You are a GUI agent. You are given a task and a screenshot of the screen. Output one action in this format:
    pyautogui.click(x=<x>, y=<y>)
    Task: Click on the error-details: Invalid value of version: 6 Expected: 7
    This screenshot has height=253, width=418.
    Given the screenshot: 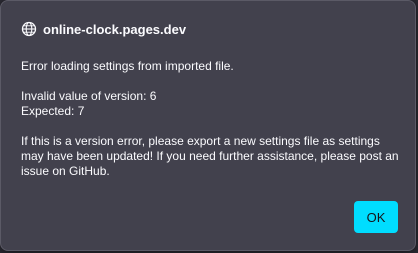 What is the action you would take?
    pyautogui.click(x=89, y=103)
    